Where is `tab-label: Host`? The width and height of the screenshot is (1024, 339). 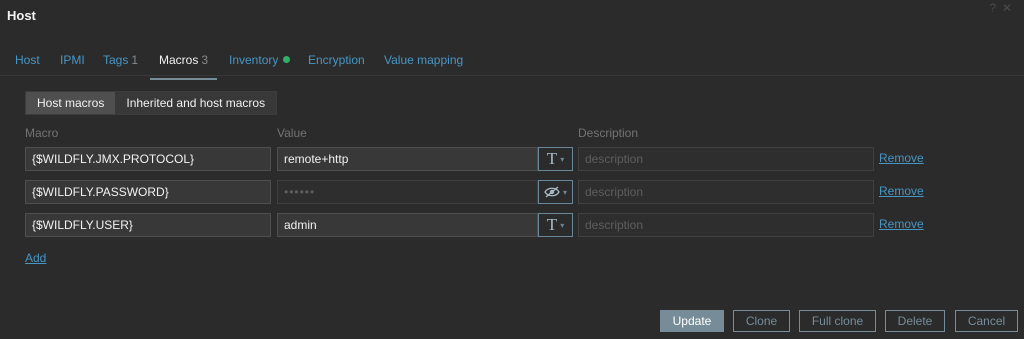 tab-label: Host is located at coordinates (27, 60).